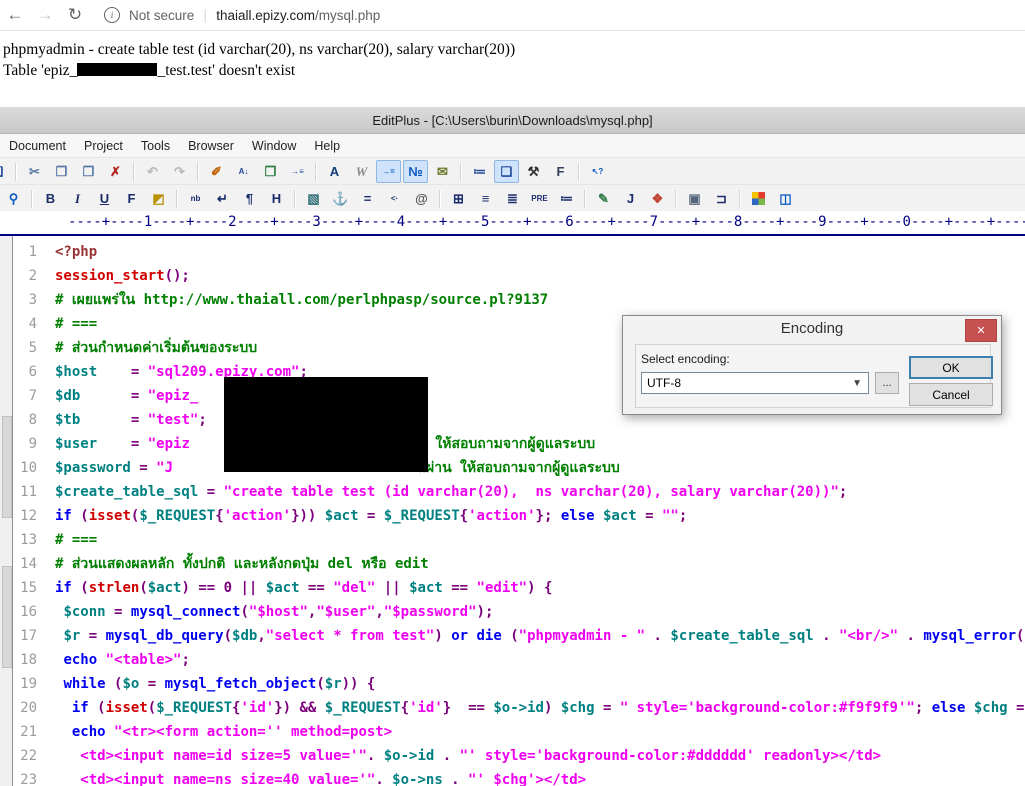 The width and height of the screenshot is (1025, 786). I want to click on code-line-13: 13 # ===, so click(512, 540).